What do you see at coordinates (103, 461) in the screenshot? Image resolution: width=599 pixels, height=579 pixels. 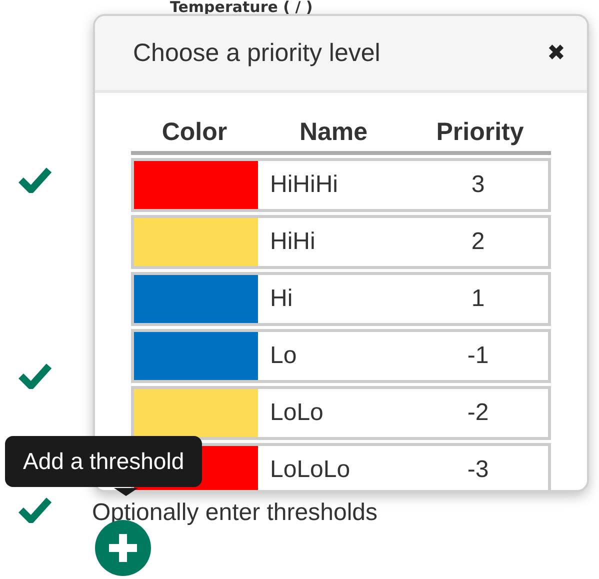 I see `tooltip: Add a threshold` at bounding box center [103, 461].